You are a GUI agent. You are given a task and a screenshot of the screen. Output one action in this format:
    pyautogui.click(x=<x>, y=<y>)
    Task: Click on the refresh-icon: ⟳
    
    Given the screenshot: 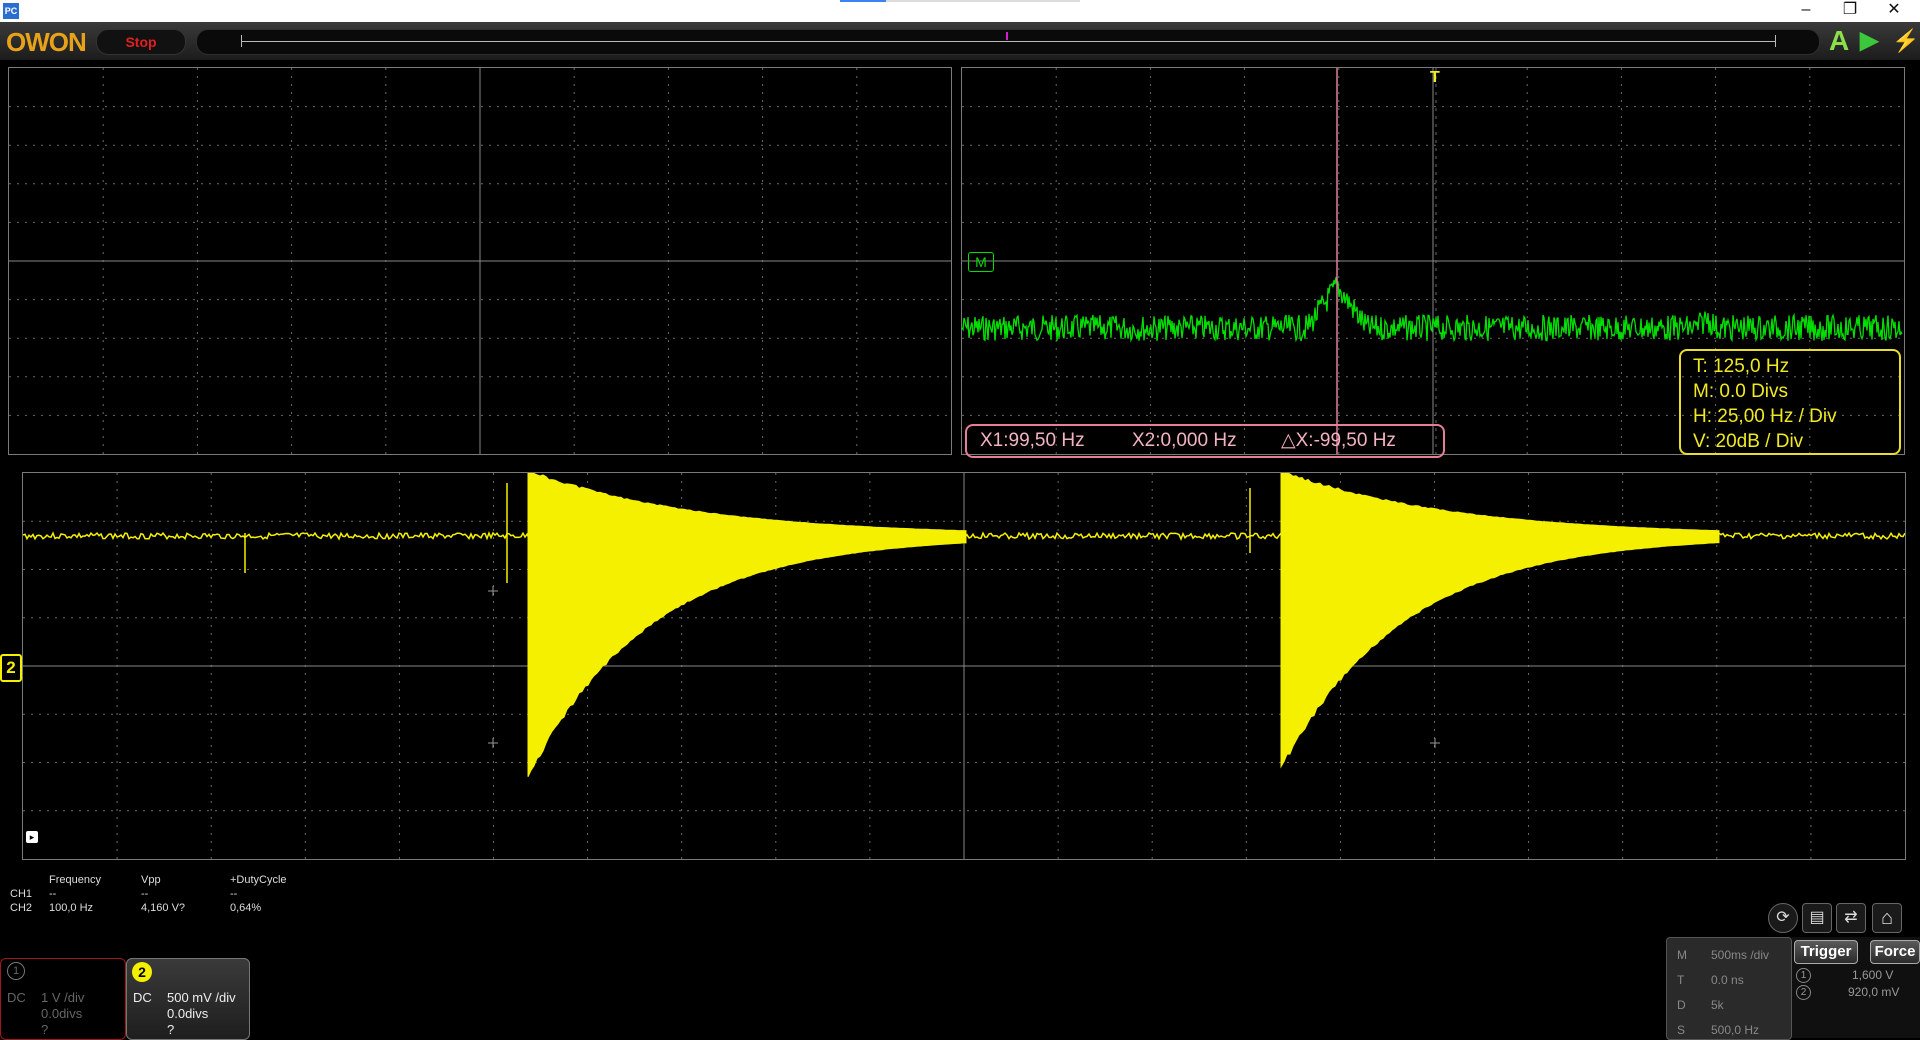 What is the action you would take?
    pyautogui.click(x=1783, y=918)
    